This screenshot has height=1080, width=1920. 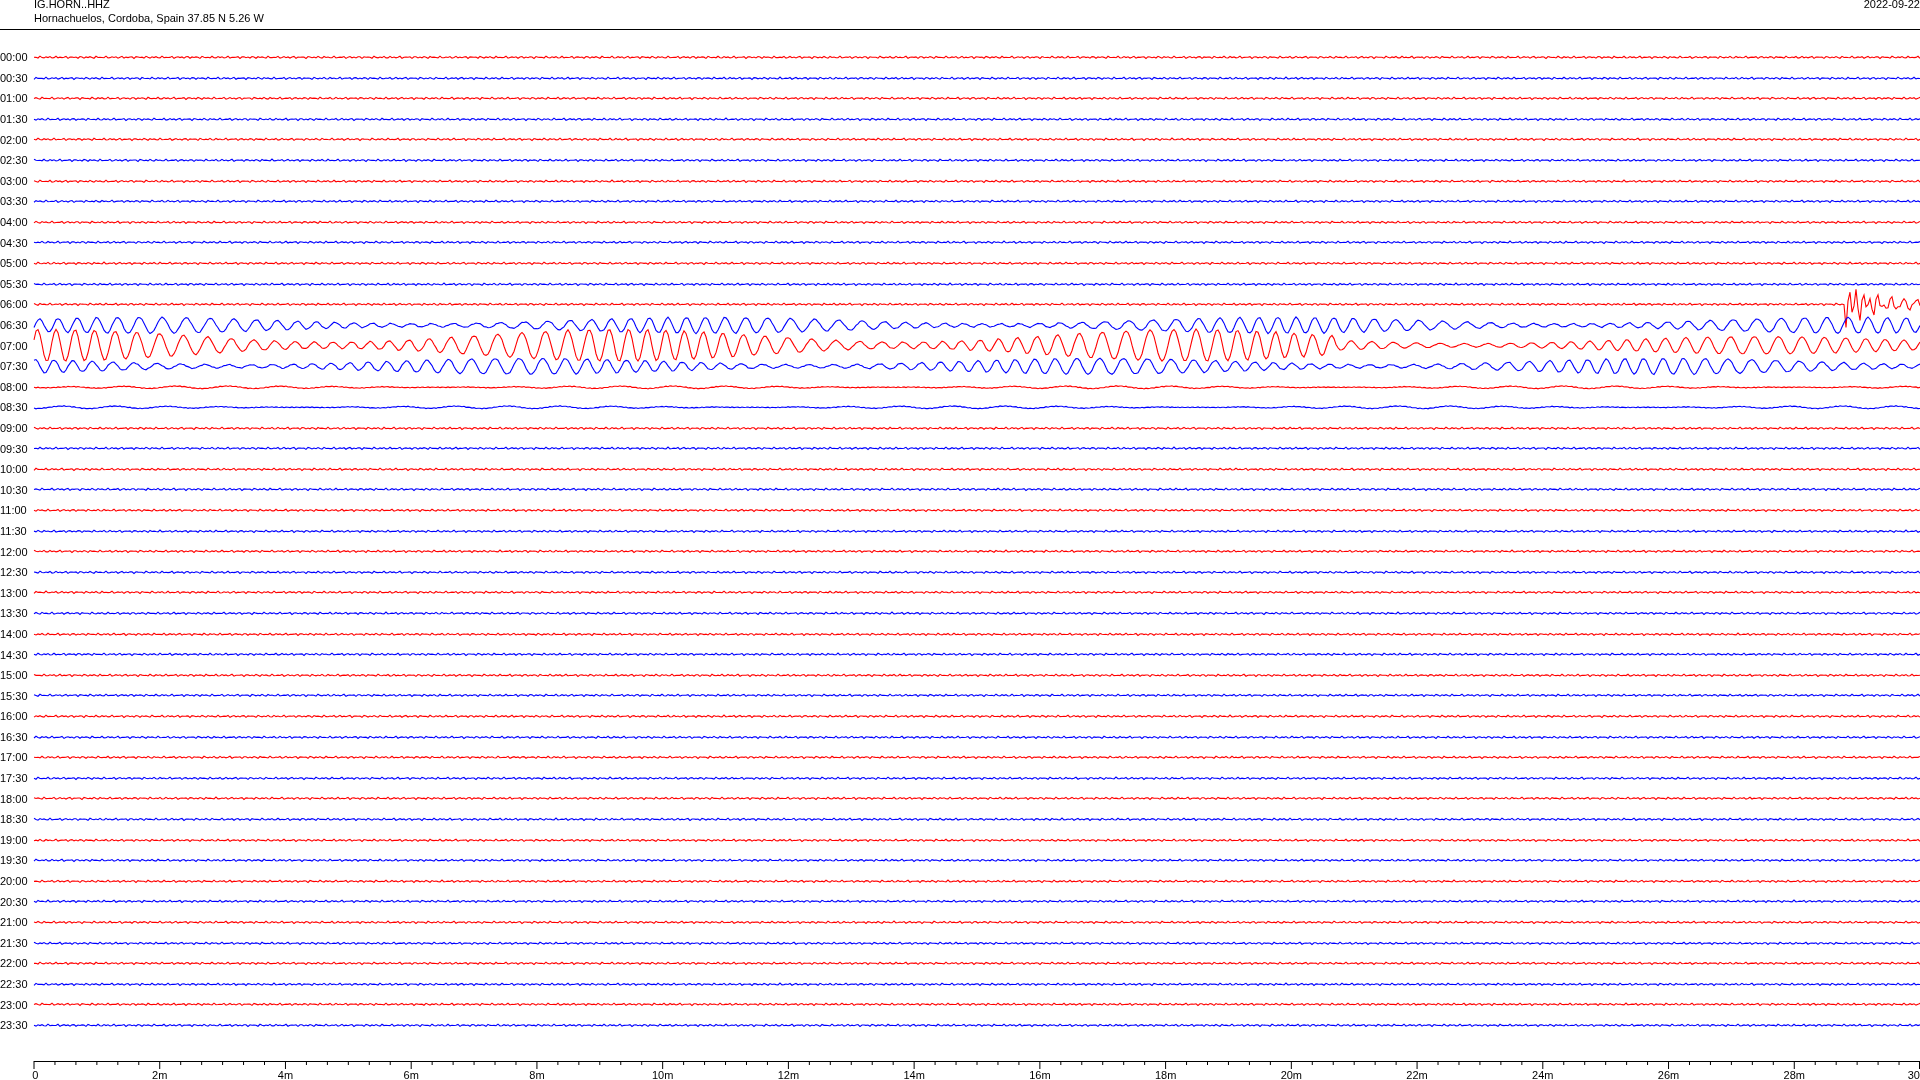 What do you see at coordinates (14, 860) in the screenshot?
I see `time-label: 19:30` at bounding box center [14, 860].